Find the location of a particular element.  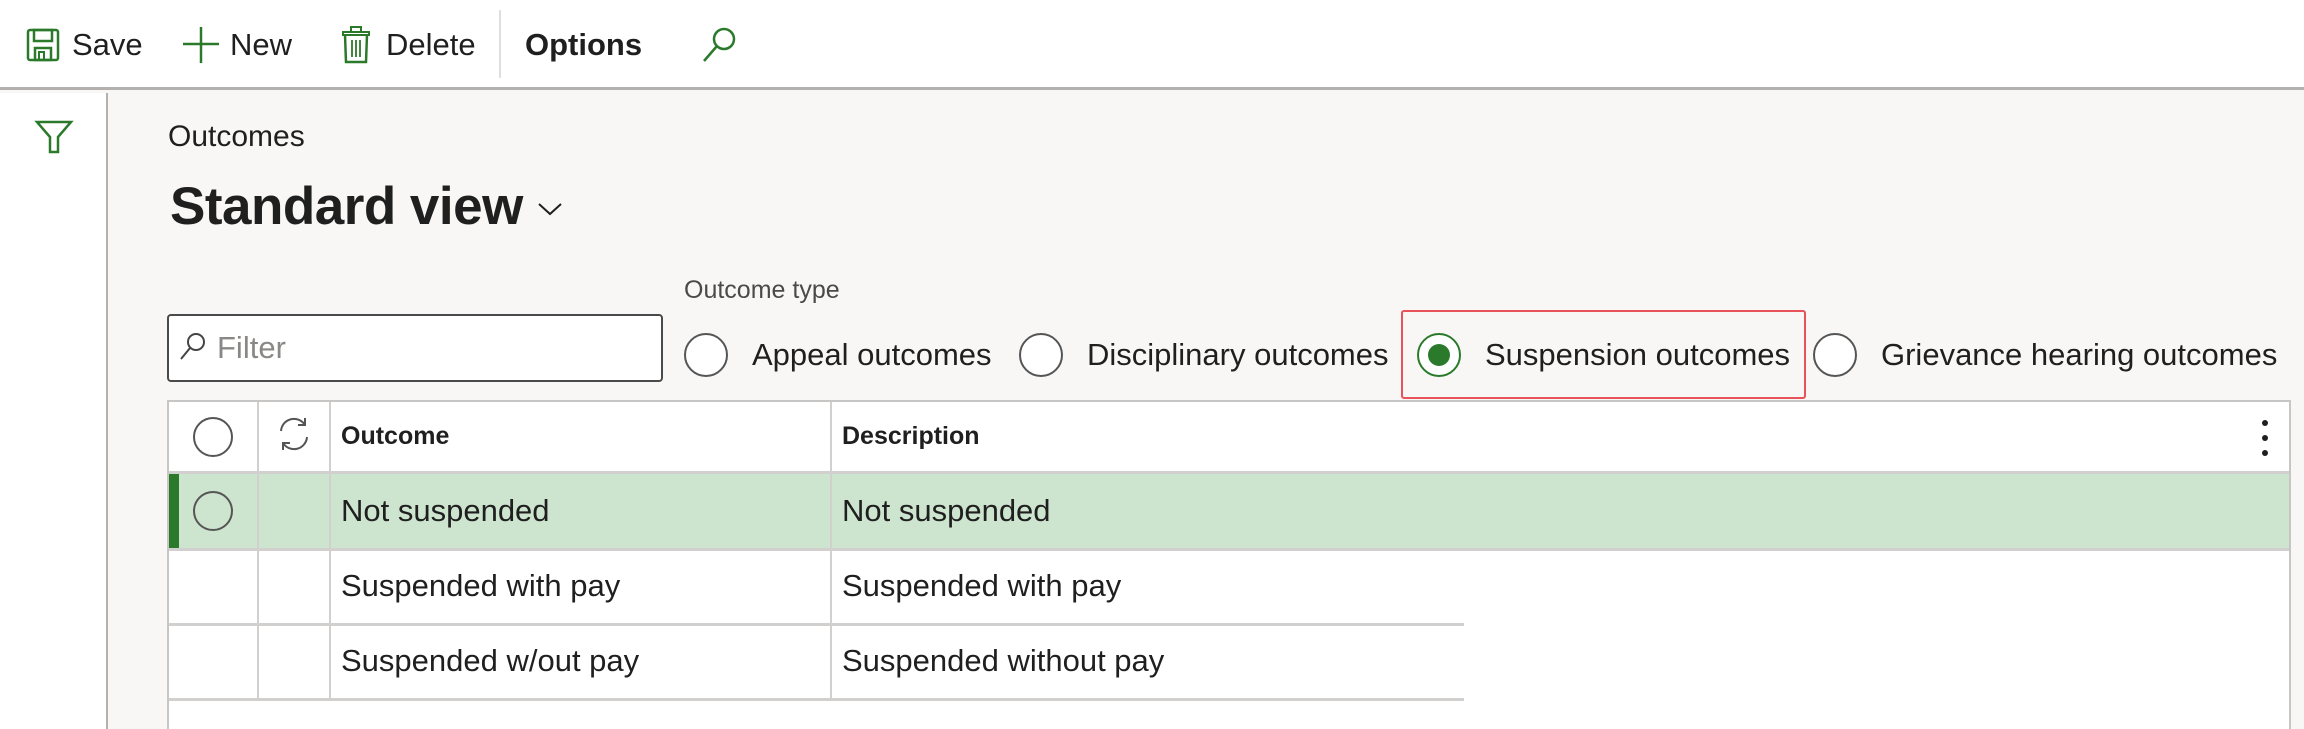

radio-suspension-outcomes: Suspension outcomes is located at coordinates (1603, 355).